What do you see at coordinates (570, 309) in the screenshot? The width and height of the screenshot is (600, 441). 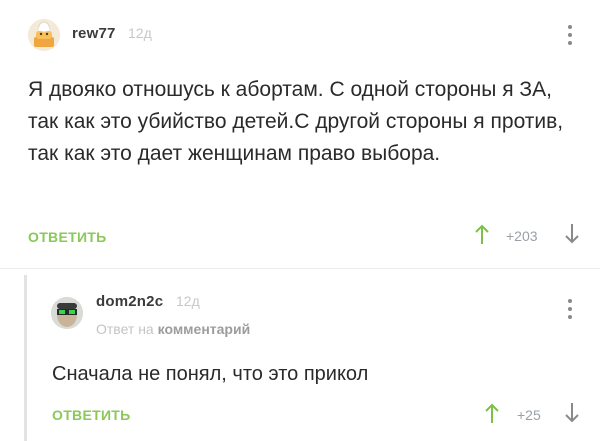 I see `reply-menu-icon` at bounding box center [570, 309].